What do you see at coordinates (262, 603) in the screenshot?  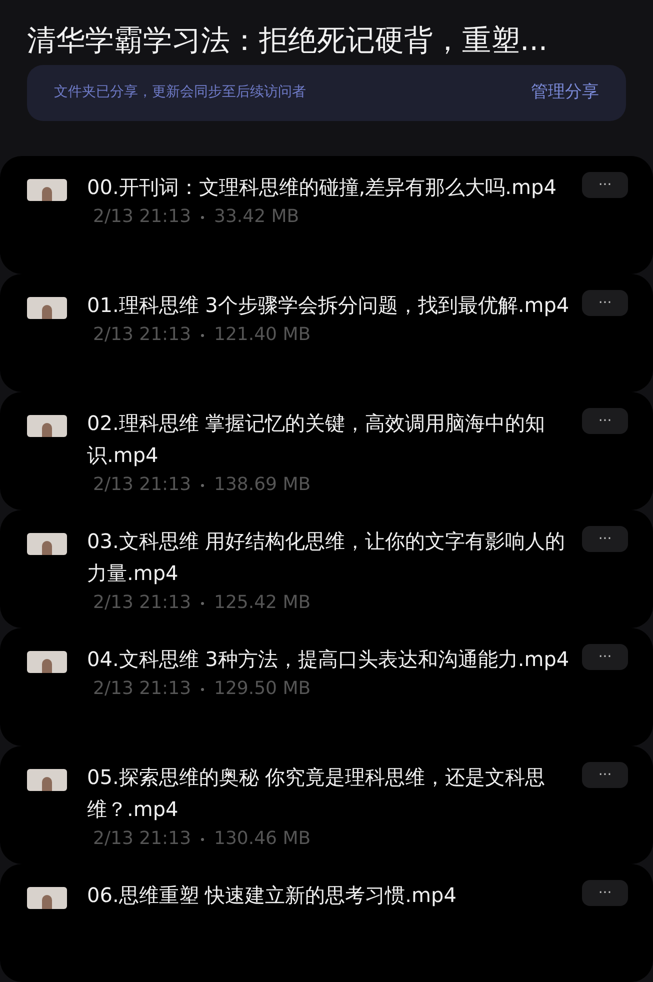 I see `file-size: 125.42 MB` at bounding box center [262, 603].